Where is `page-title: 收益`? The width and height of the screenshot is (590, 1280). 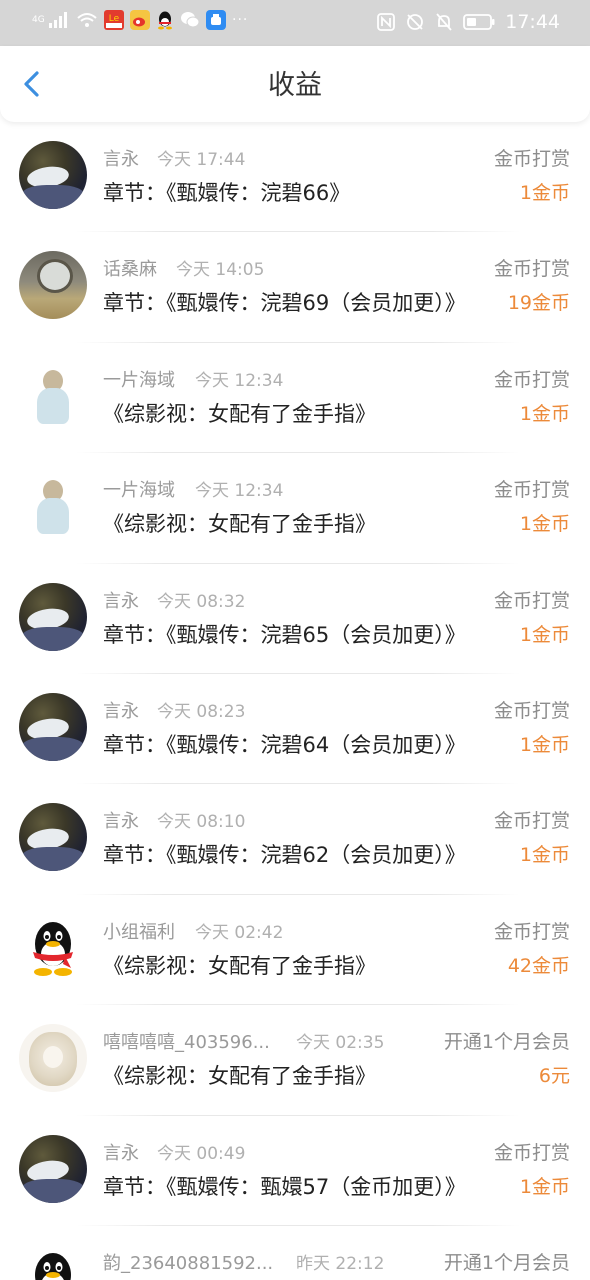 page-title: 收益 is located at coordinates (295, 85).